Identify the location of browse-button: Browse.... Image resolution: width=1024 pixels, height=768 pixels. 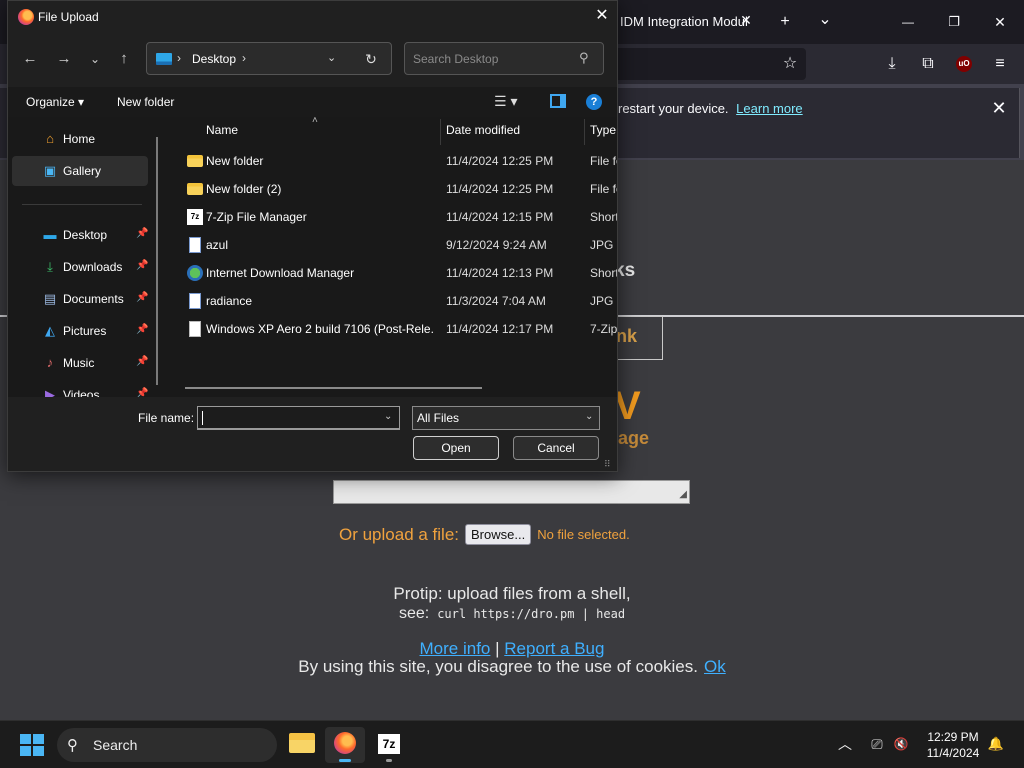
(498, 534).